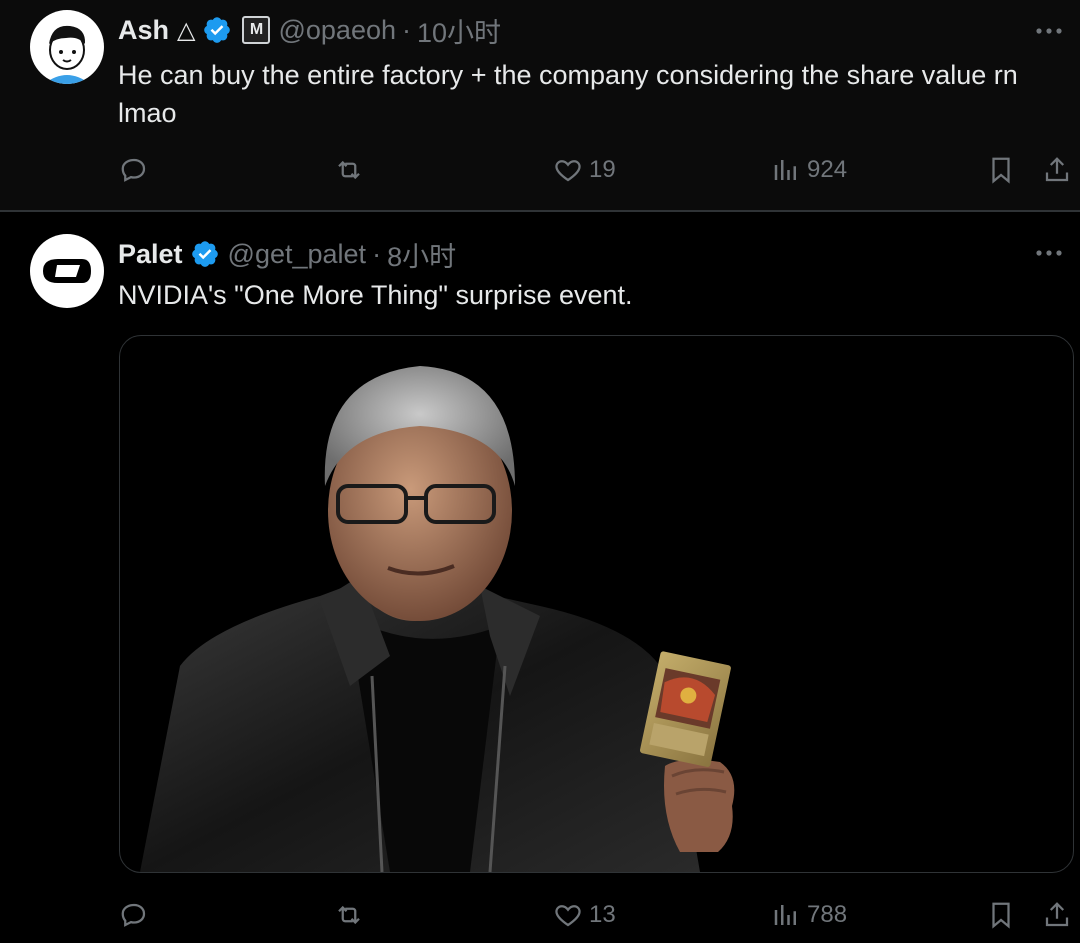 The image size is (1080, 943). I want to click on palet-logo-icon, so click(67, 271).